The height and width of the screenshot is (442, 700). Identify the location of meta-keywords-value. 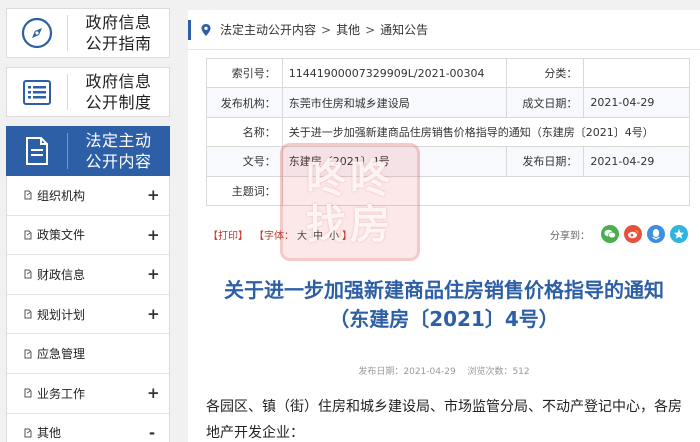
(486, 190).